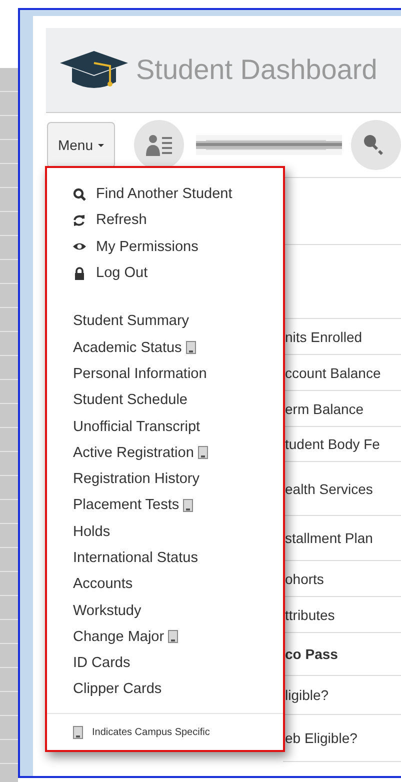 The image size is (401, 782). Describe the element at coordinates (328, 538) in the screenshot. I see `row-label: stallment Plan` at that location.